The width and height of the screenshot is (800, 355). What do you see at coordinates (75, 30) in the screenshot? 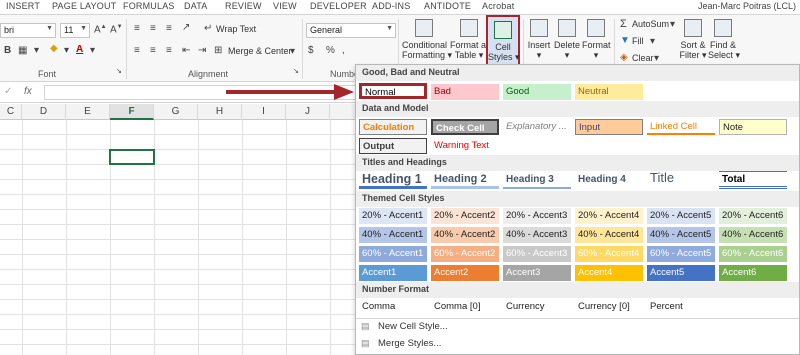
I see `font-size-combo: 11 ▼` at bounding box center [75, 30].